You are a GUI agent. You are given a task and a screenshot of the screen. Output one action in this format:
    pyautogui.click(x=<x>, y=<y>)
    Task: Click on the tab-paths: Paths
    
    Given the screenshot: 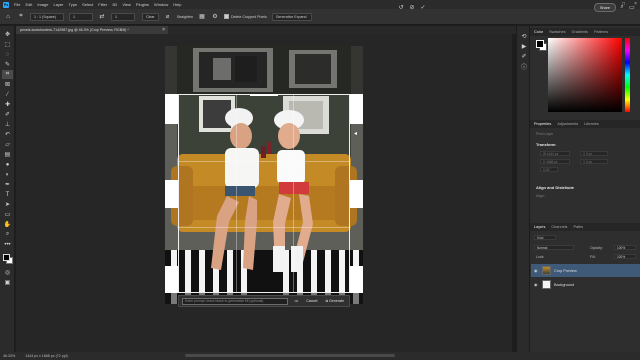 What is the action you would take?
    pyautogui.click(x=578, y=227)
    